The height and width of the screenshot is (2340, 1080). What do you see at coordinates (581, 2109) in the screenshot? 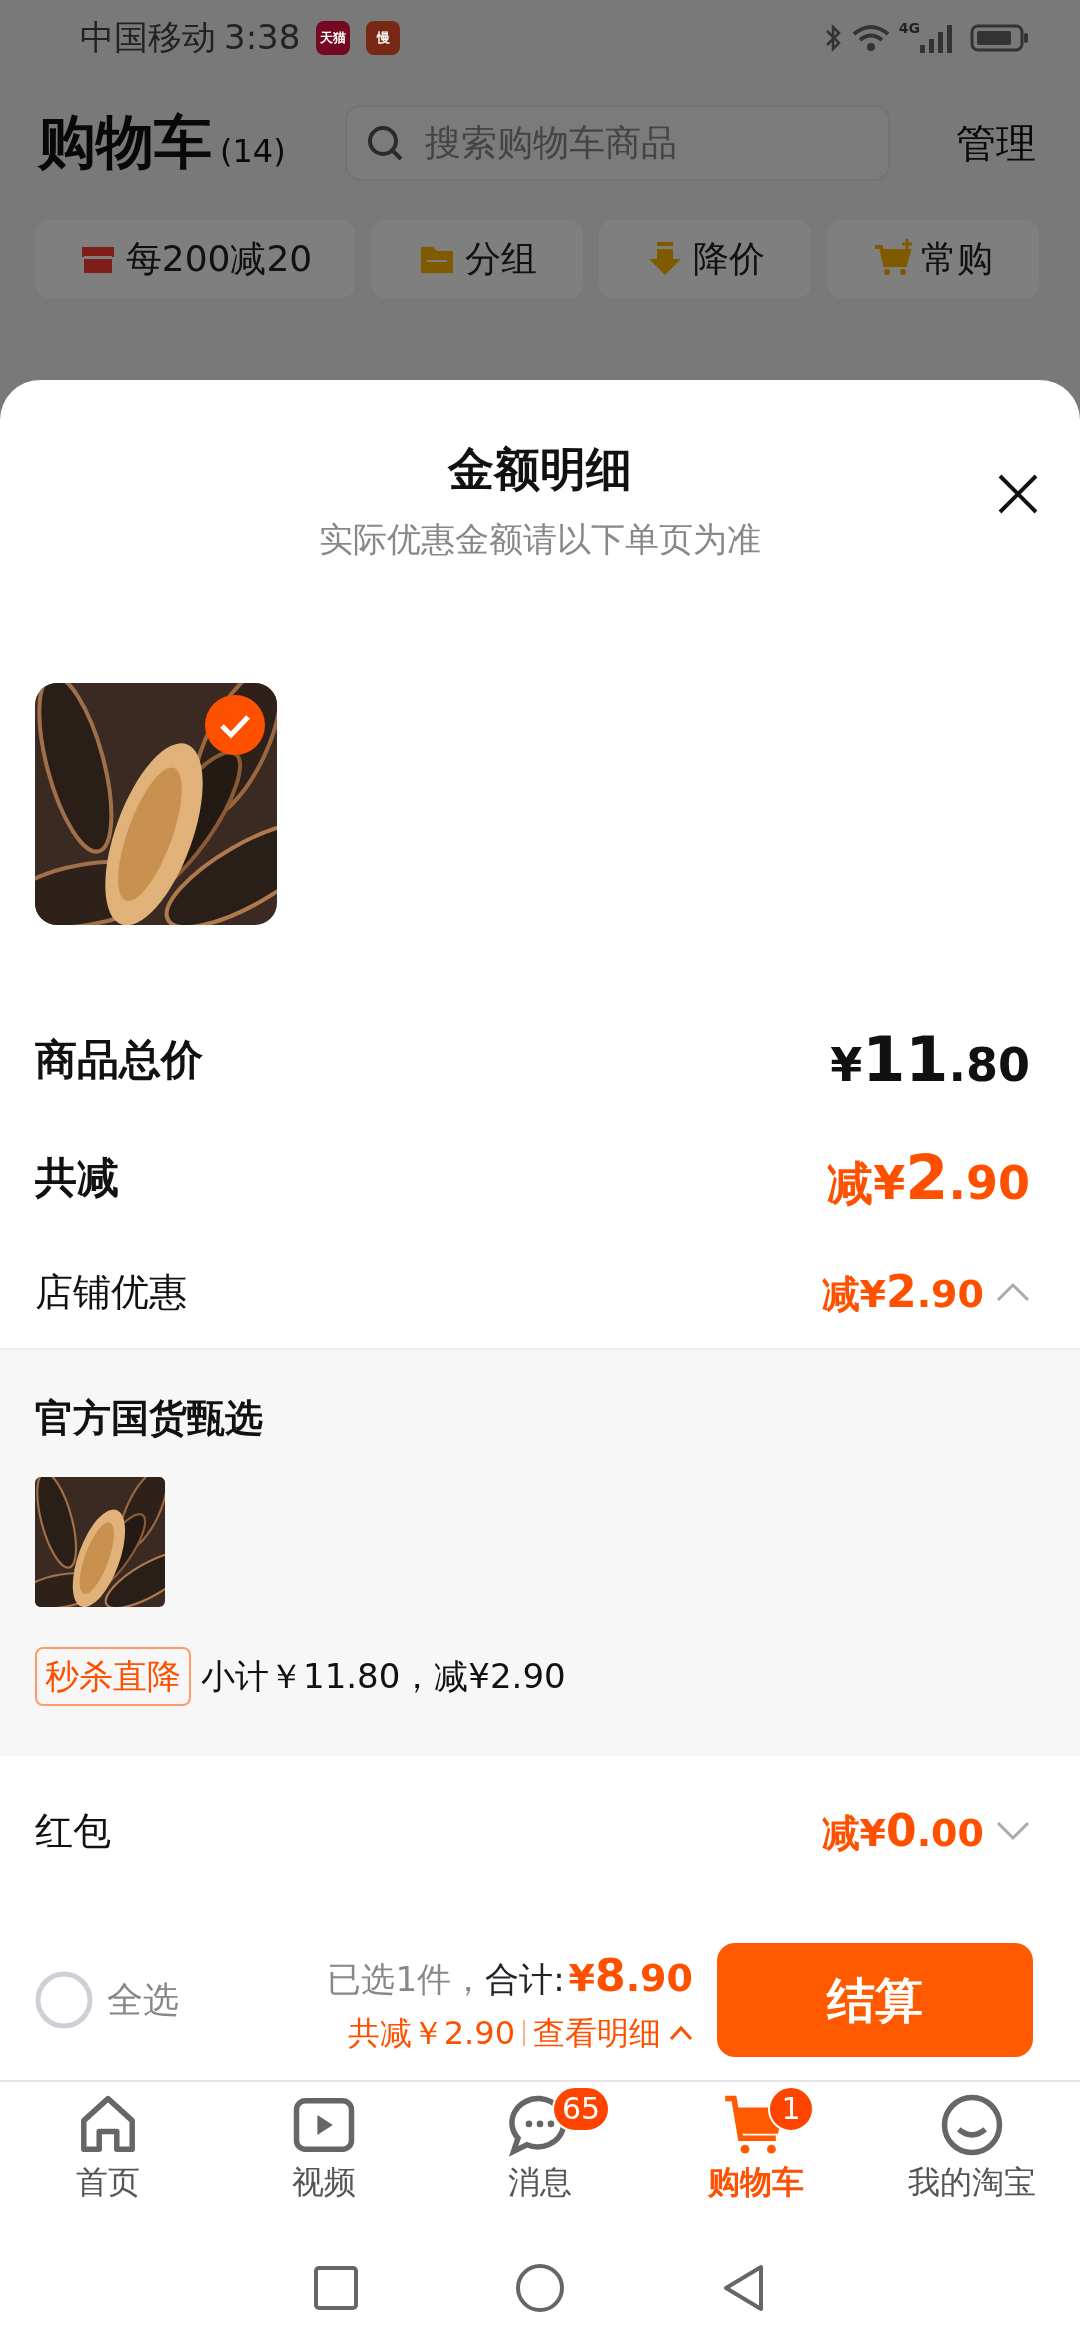
I see `count-badge: 65` at bounding box center [581, 2109].